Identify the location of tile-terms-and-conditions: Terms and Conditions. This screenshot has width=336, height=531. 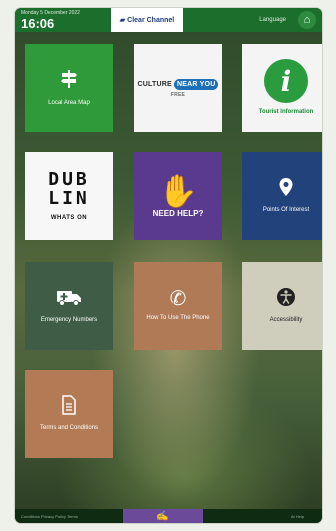
(69, 414).